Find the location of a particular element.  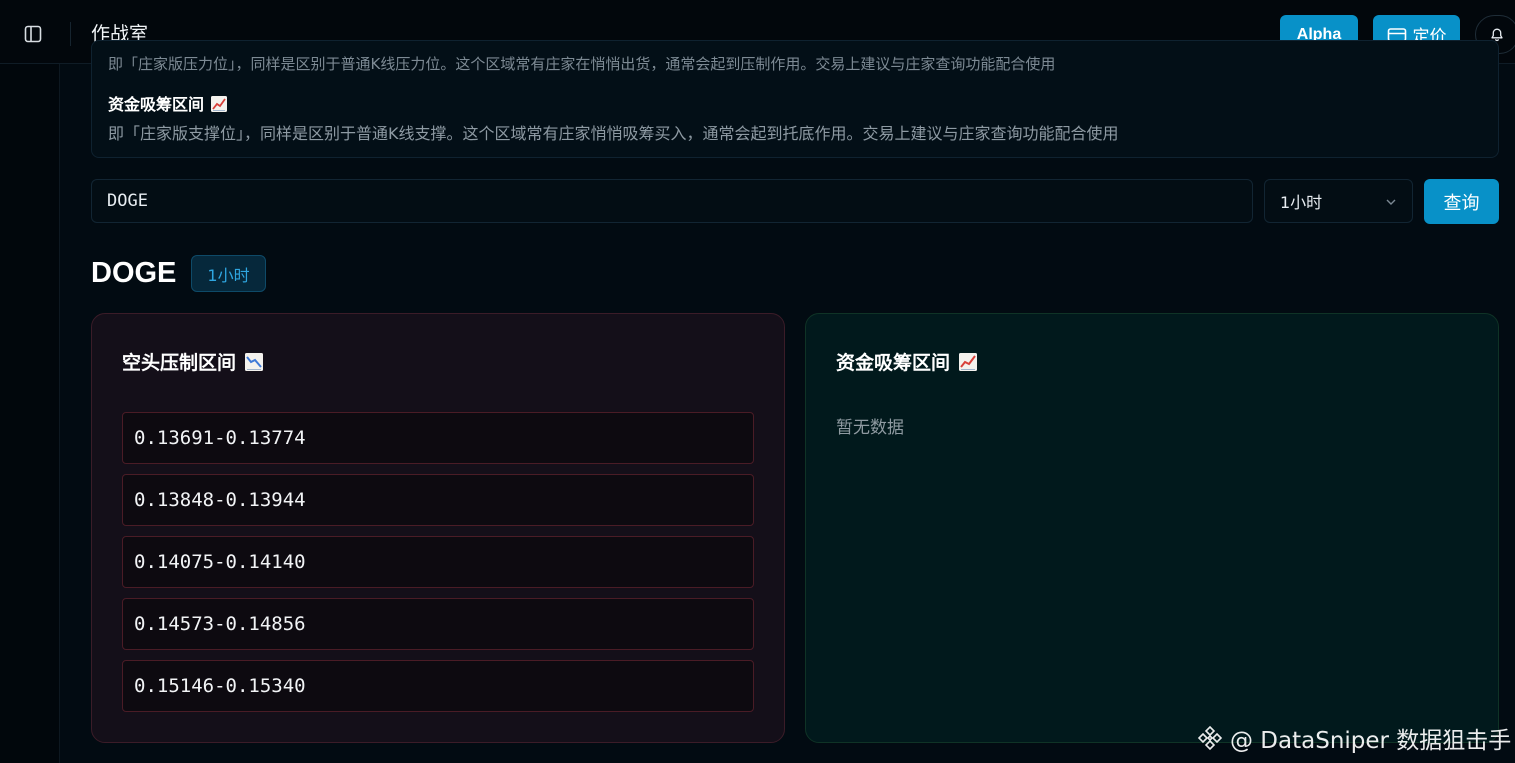

header-divider is located at coordinates (70, 34).